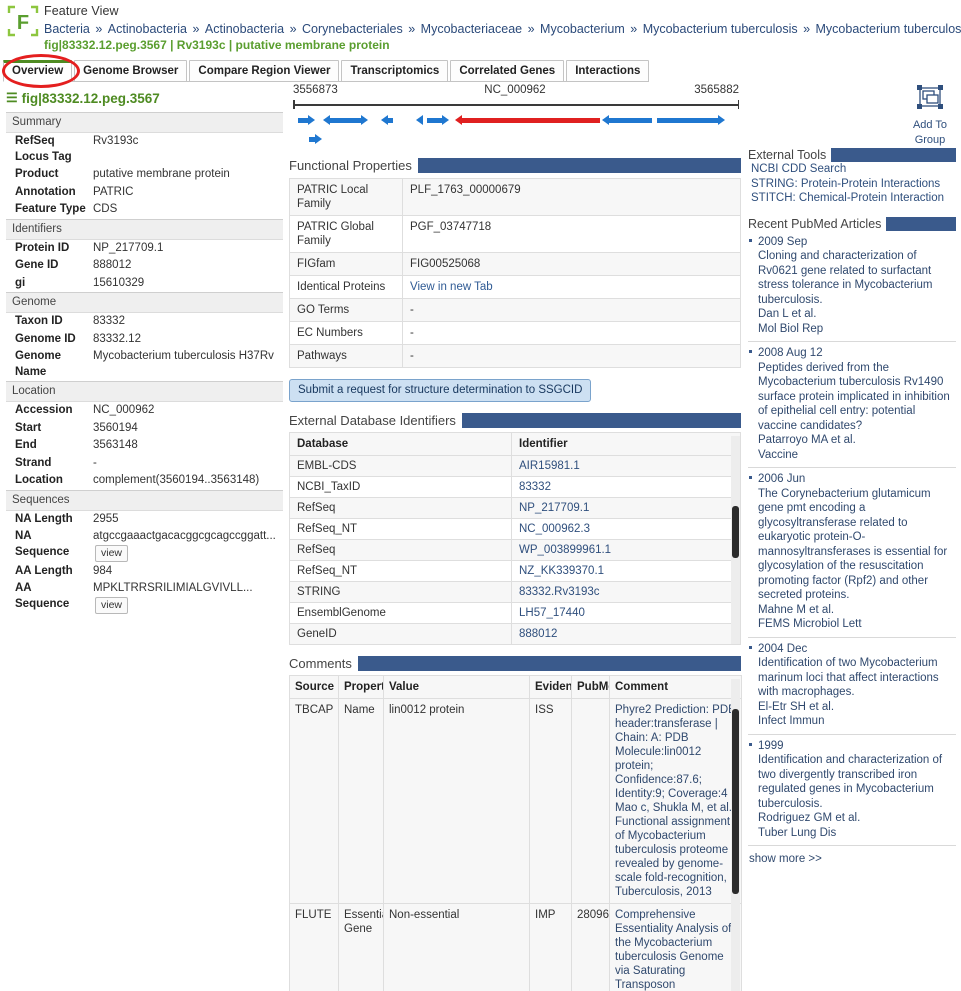 Image resolution: width=961 pixels, height=991 pixels. Describe the element at coordinates (590, 947) in the screenshot. I see `comment-pubmed-id: 2809640` at that location.